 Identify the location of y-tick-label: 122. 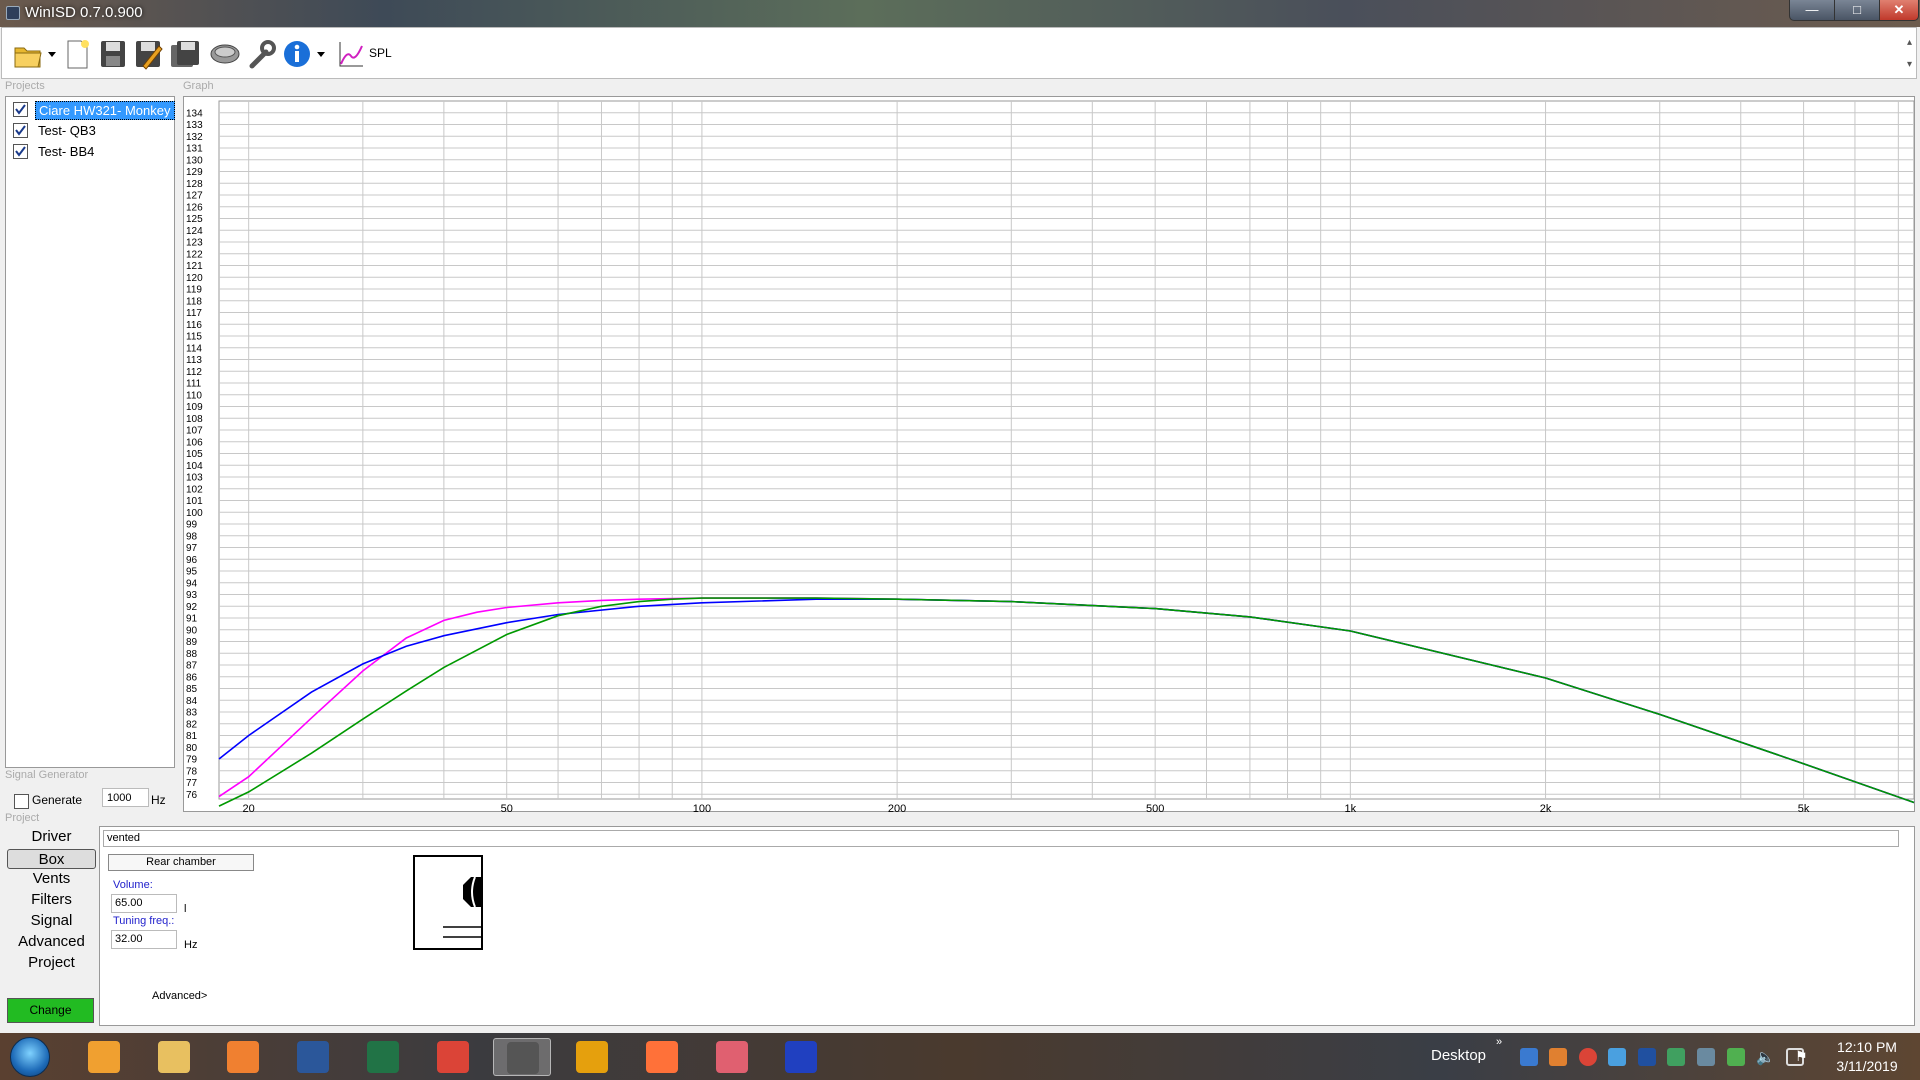
(194, 254).